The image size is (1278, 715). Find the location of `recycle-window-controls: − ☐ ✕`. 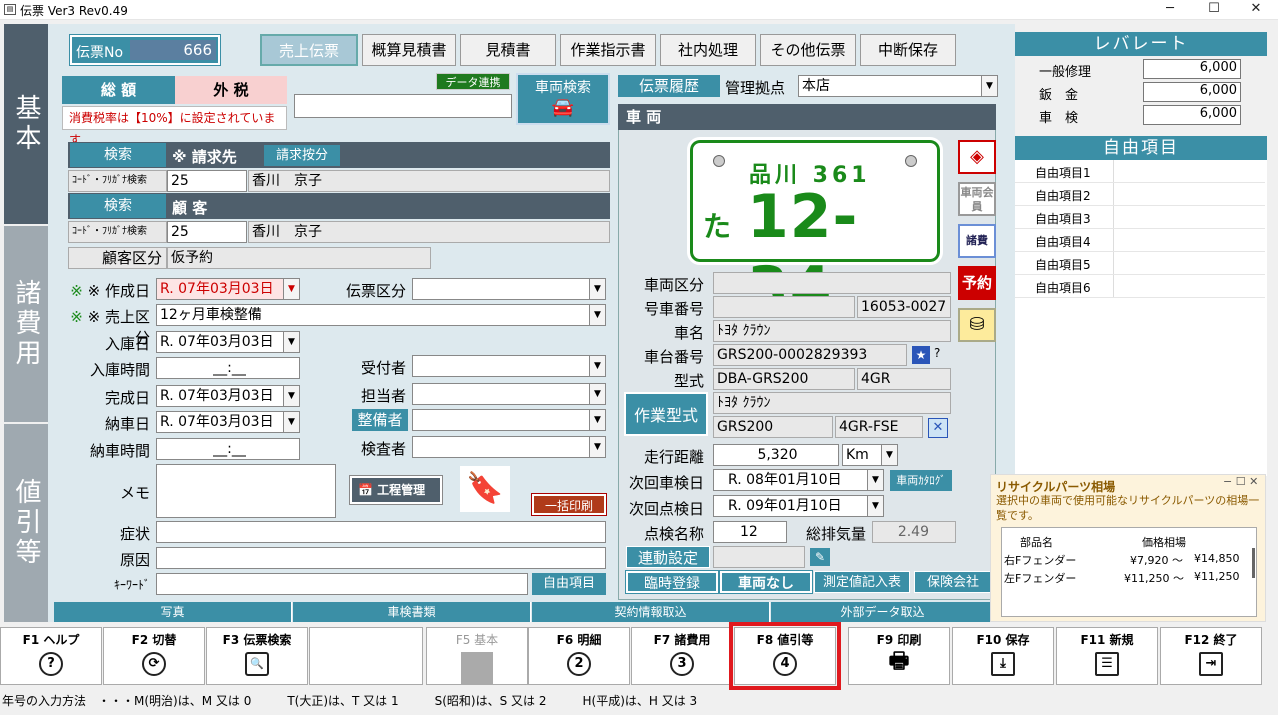

recycle-window-controls: − ☐ ✕ is located at coordinates (1240, 481).